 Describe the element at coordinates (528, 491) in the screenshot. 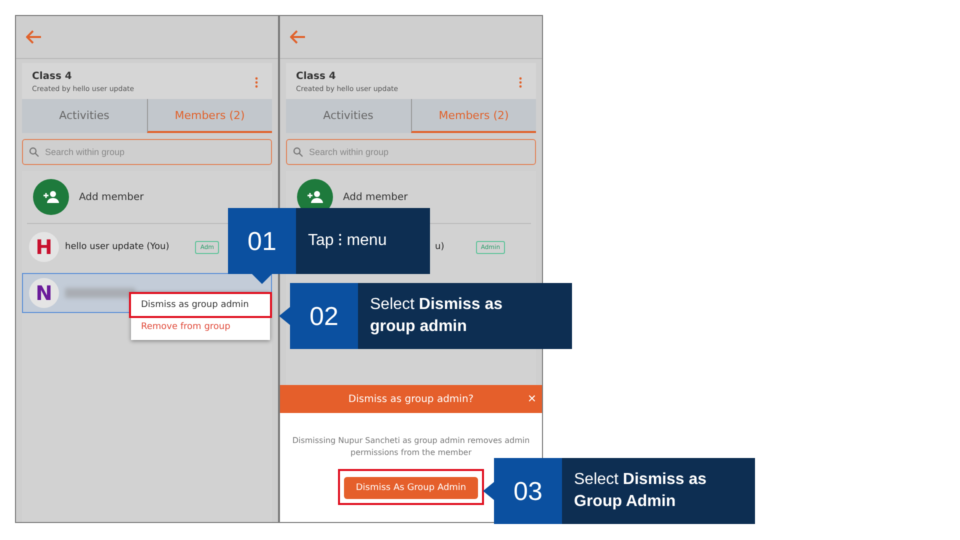

I see `step-number: 03` at that location.